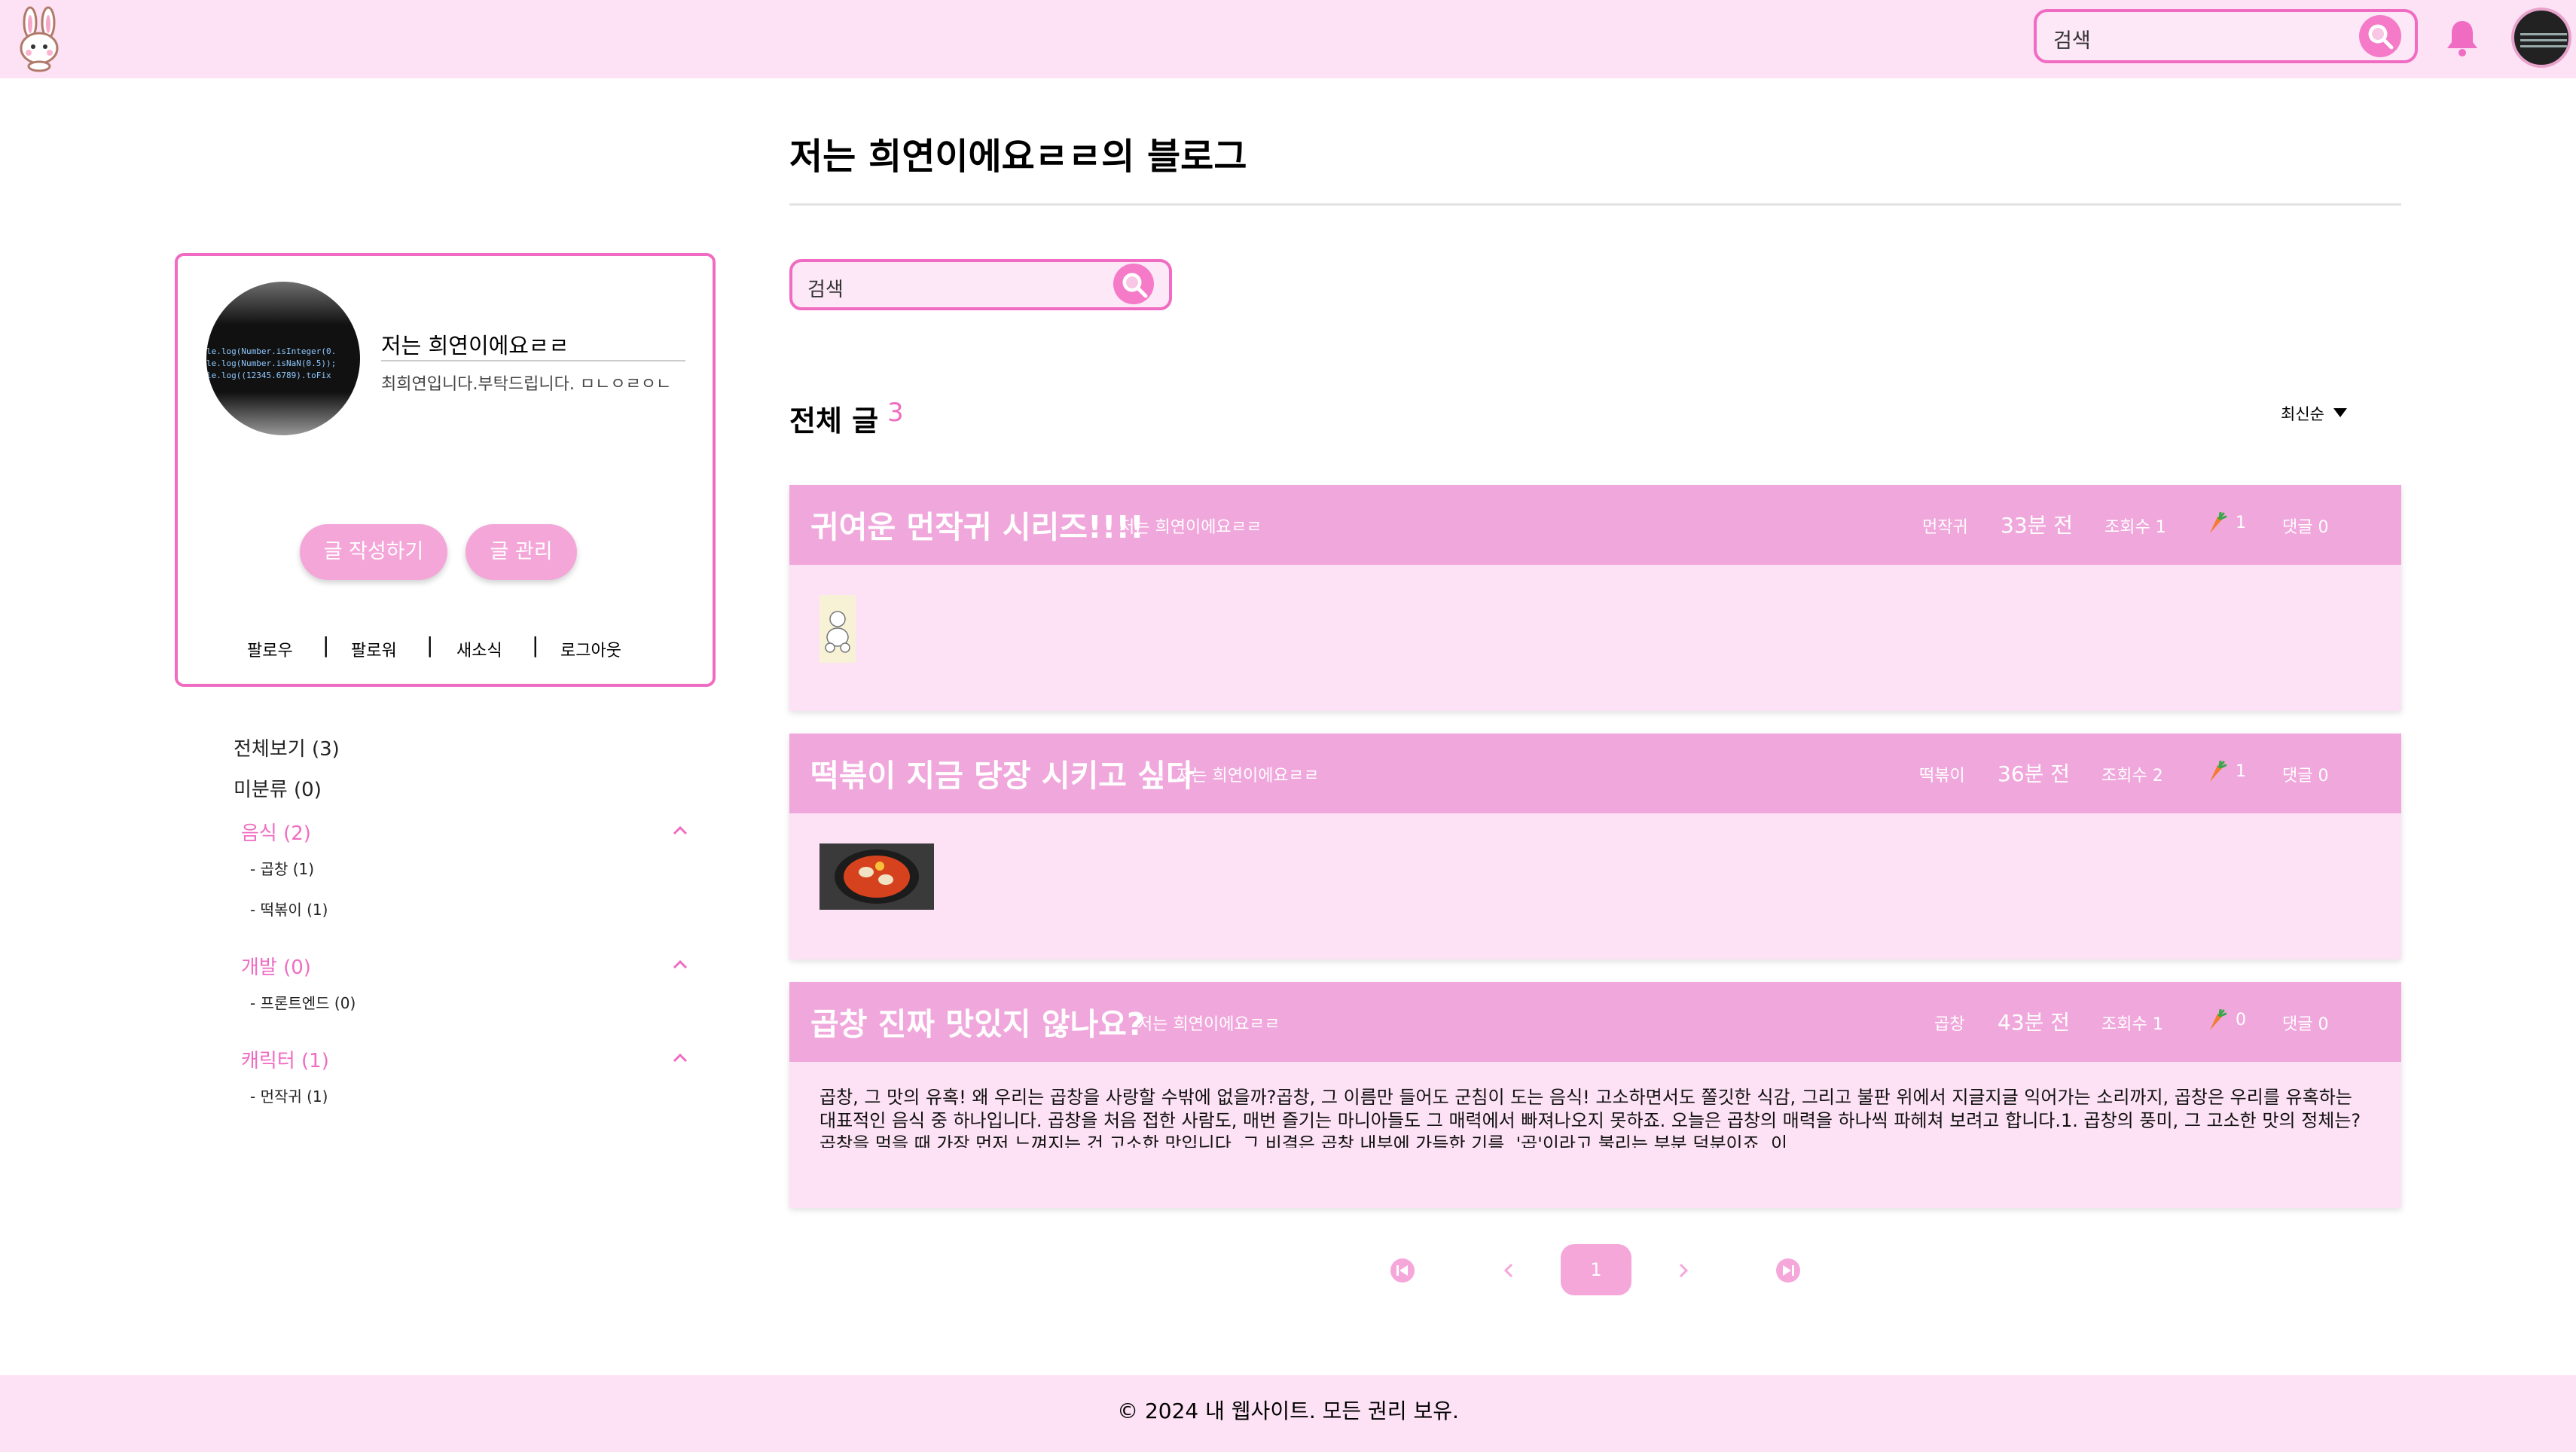  I want to click on header-search-button, so click(2380, 36).